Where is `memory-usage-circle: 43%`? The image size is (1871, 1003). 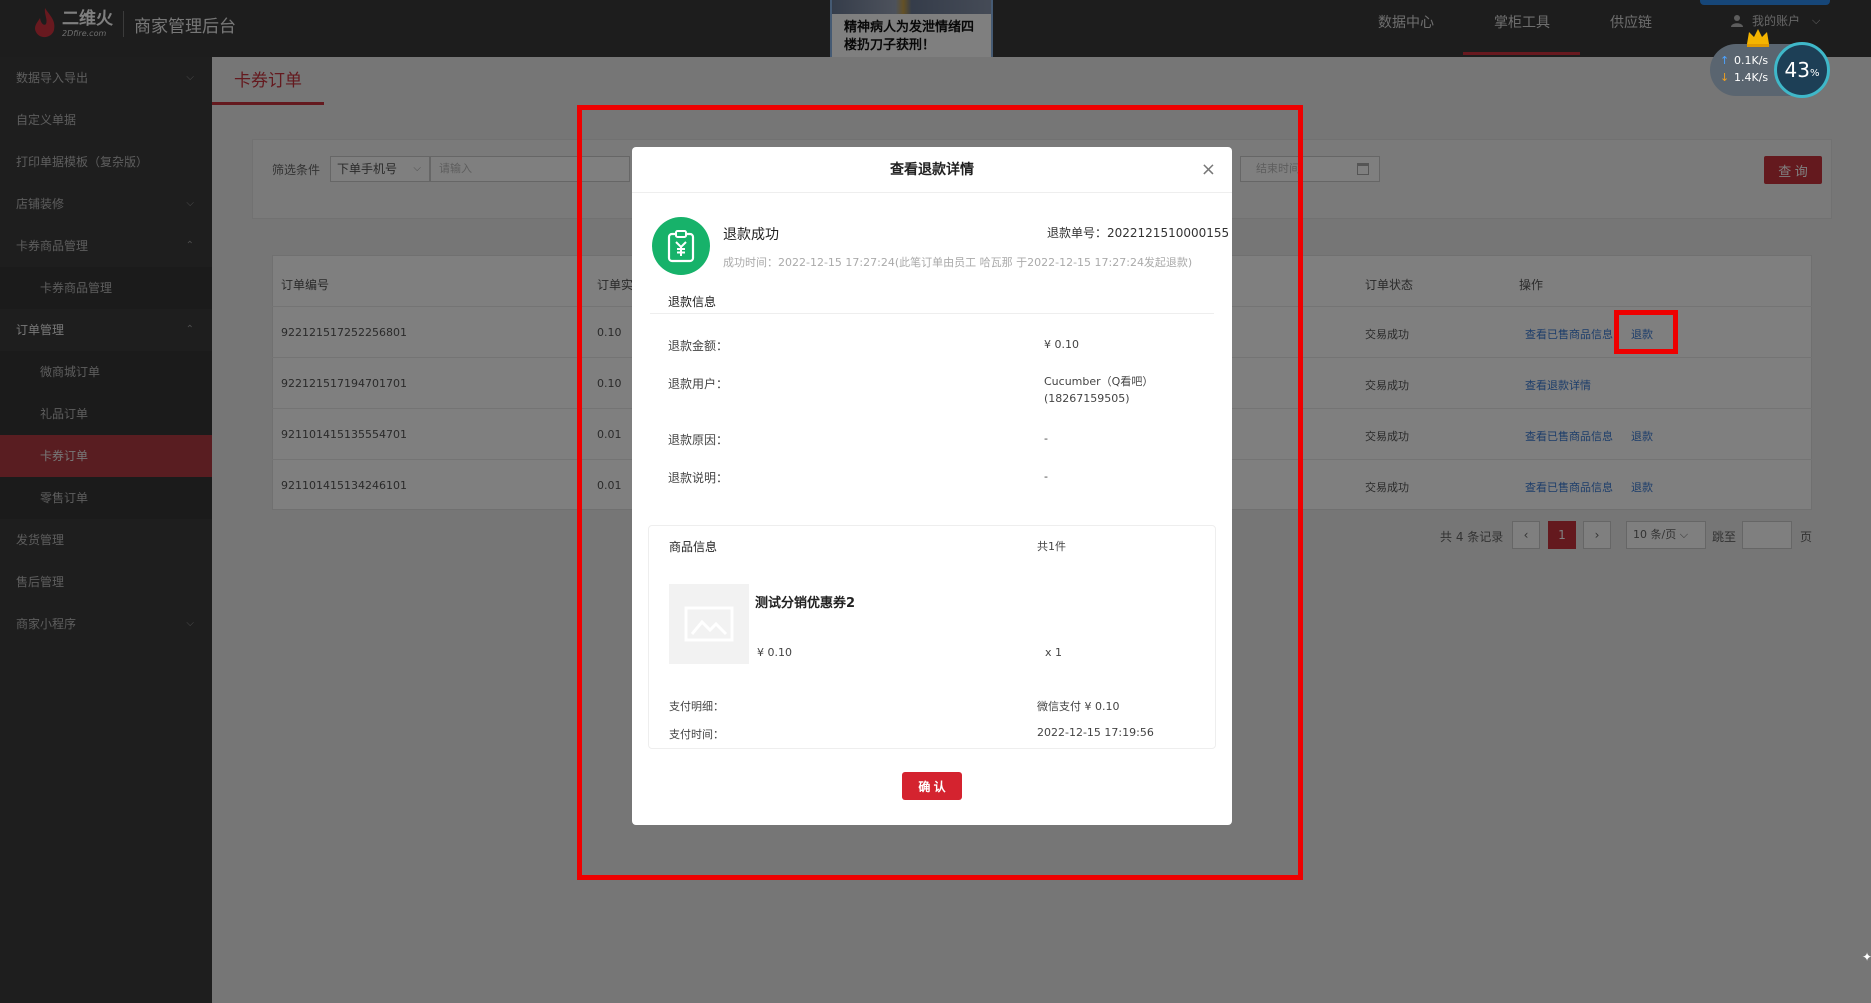
memory-usage-circle: 43% is located at coordinates (1802, 70).